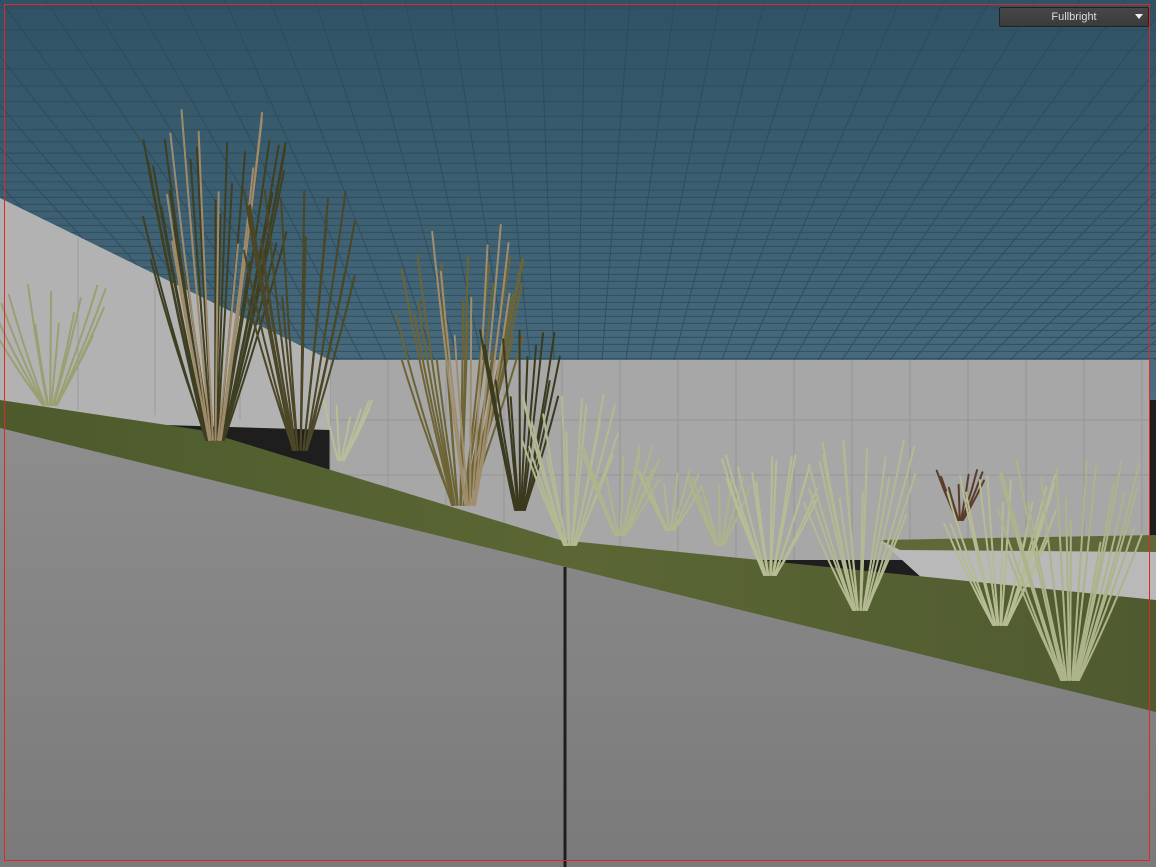 This screenshot has height=867, width=1156. I want to click on chevron-down-icon, so click(1139, 16).